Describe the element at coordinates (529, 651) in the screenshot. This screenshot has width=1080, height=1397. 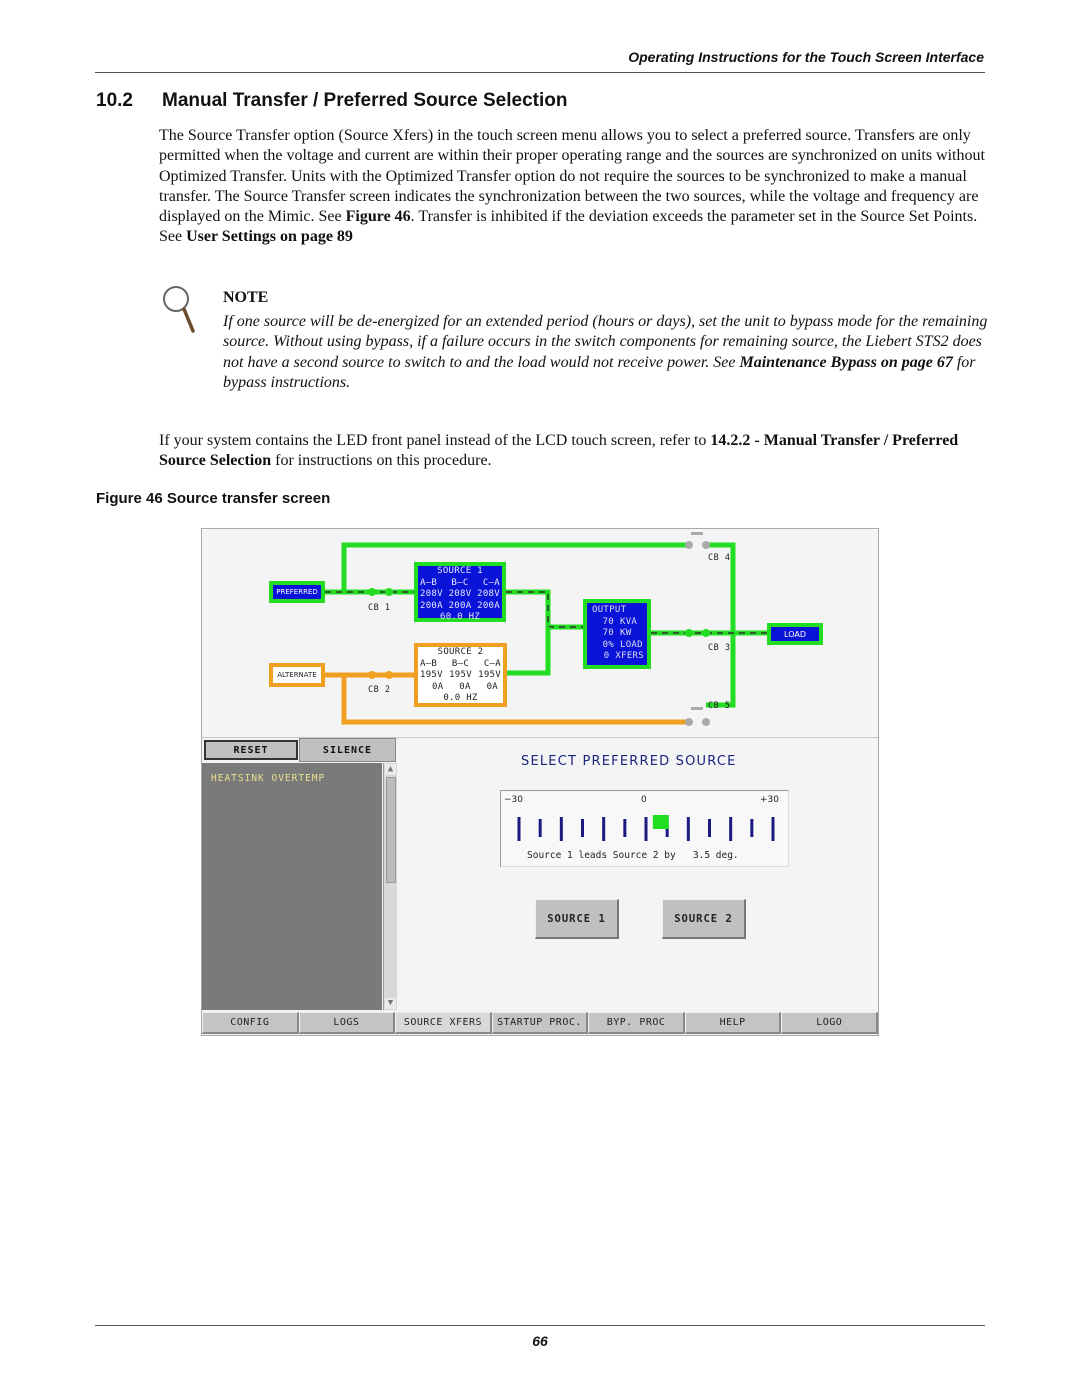
I see `source2-to-output-line` at that location.